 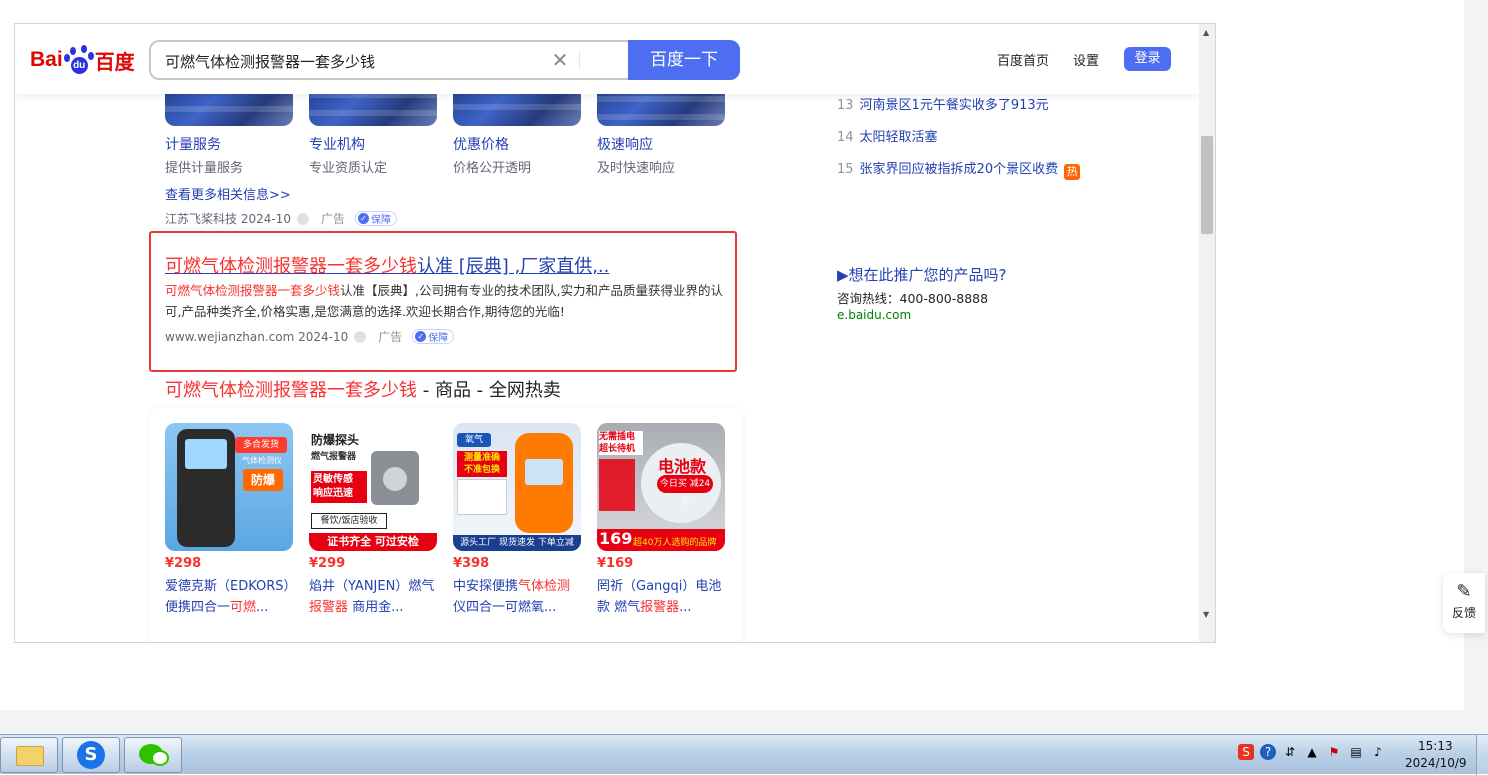 What do you see at coordinates (675, 543) in the screenshot?
I see `product-image-4-text-6: 超40万人选购的品牌` at bounding box center [675, 543].